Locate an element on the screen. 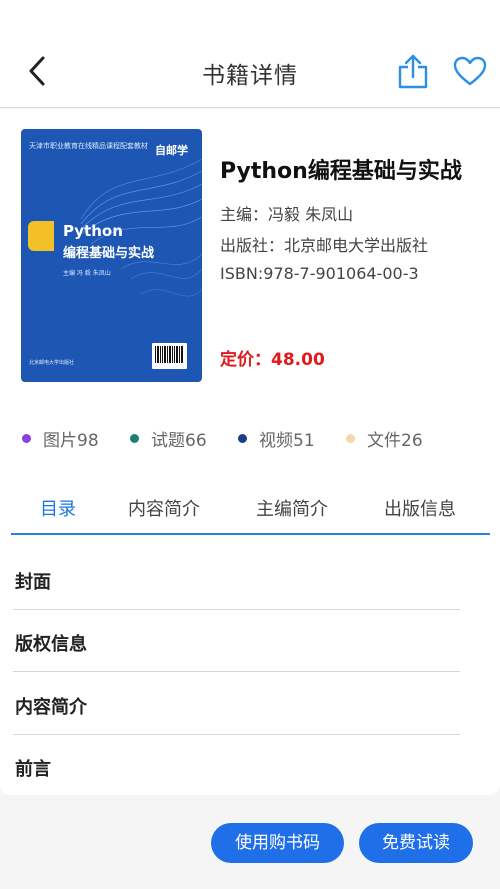  book-publisher: 出版社：北京邮电大学出版社 is located at coordinates (324, 245).